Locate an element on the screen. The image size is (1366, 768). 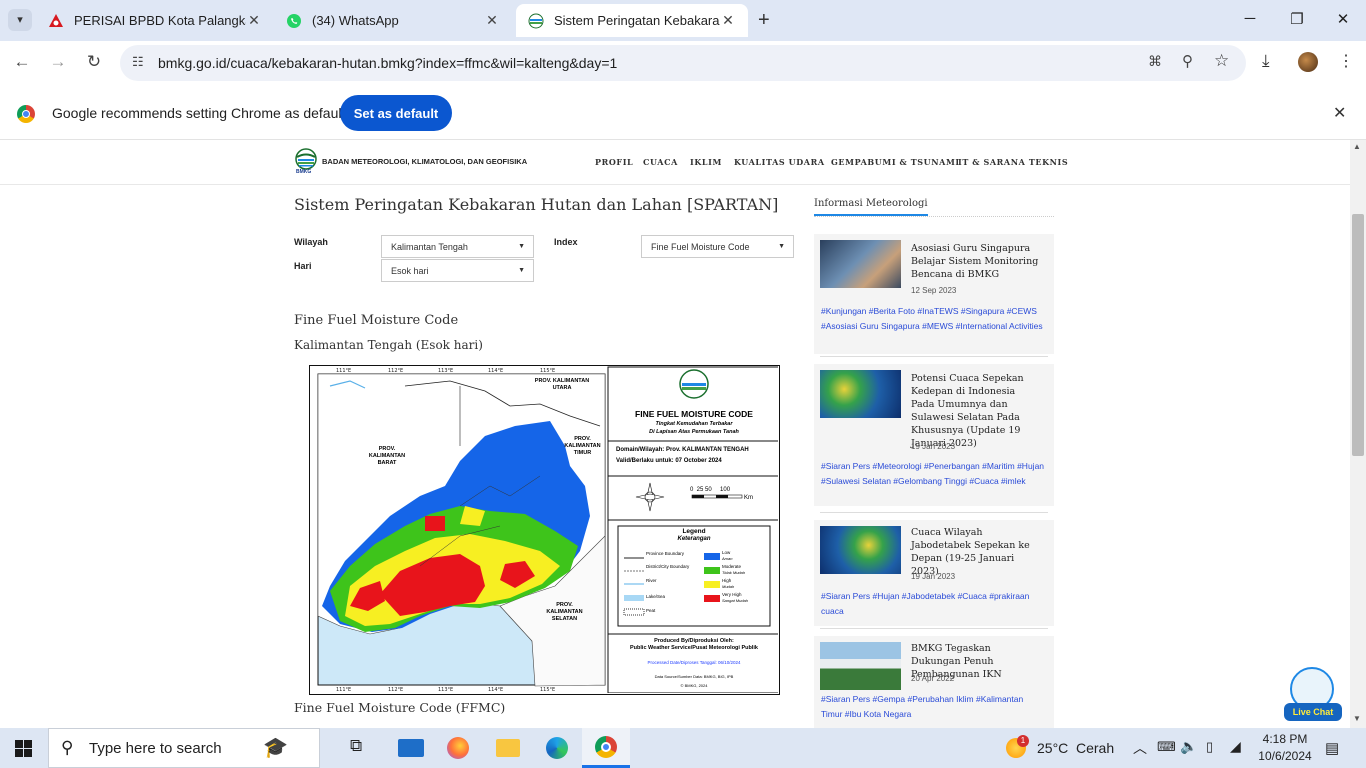
taskbar-search-box: ⚲ Type here to search 🎓 is located at coordinates (184, 748).